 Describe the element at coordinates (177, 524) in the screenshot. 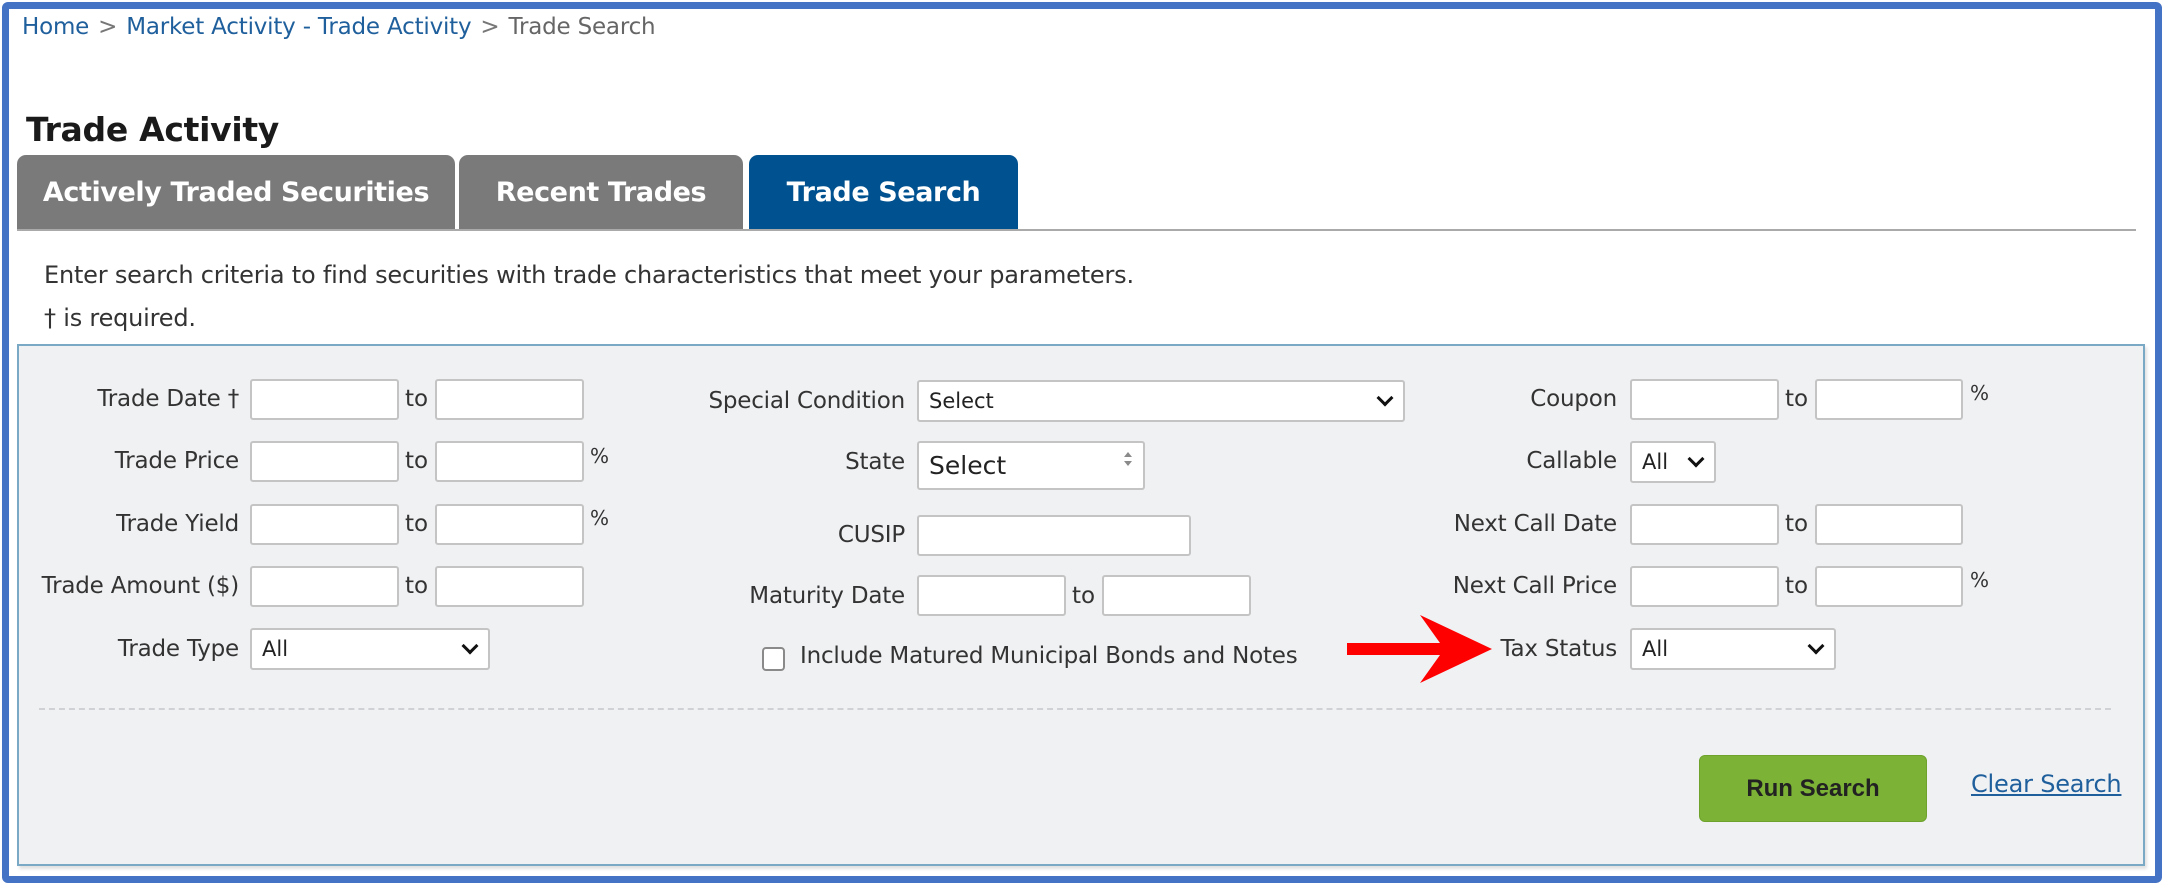

I see `trade-yield-label: Trade Yield` at that location.